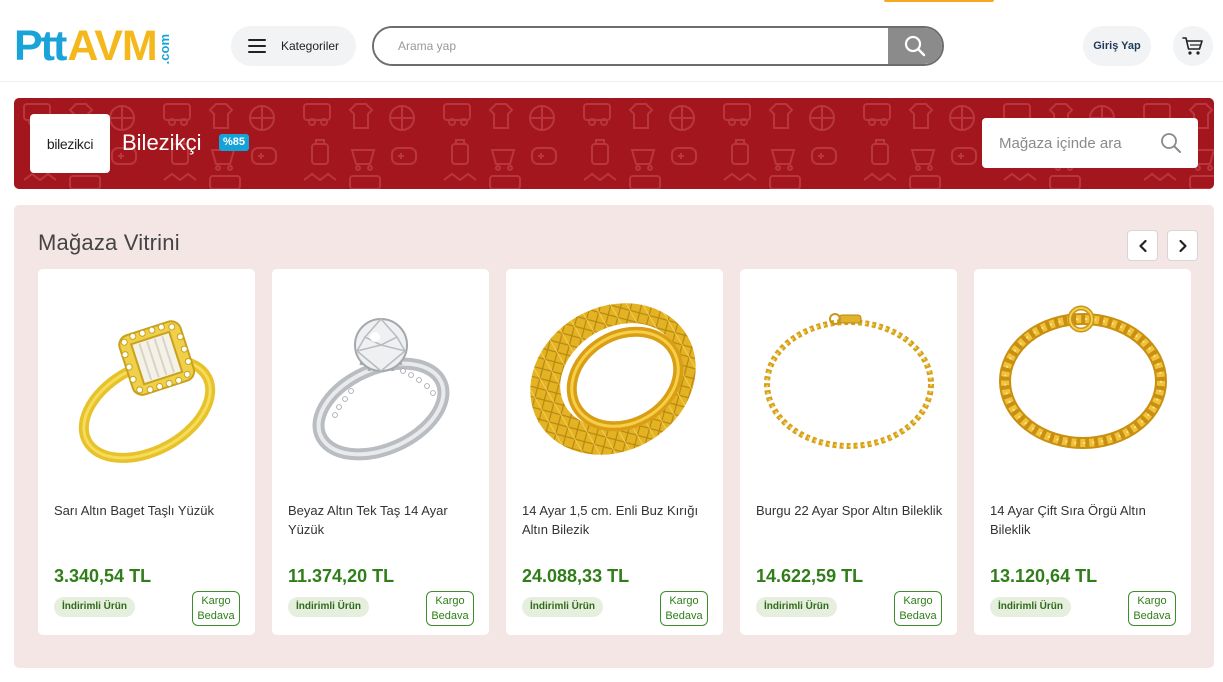 This screenshot has height=682, width=1223. I want to click on product-price: 13.120,64 TL, so click(1044, 576).